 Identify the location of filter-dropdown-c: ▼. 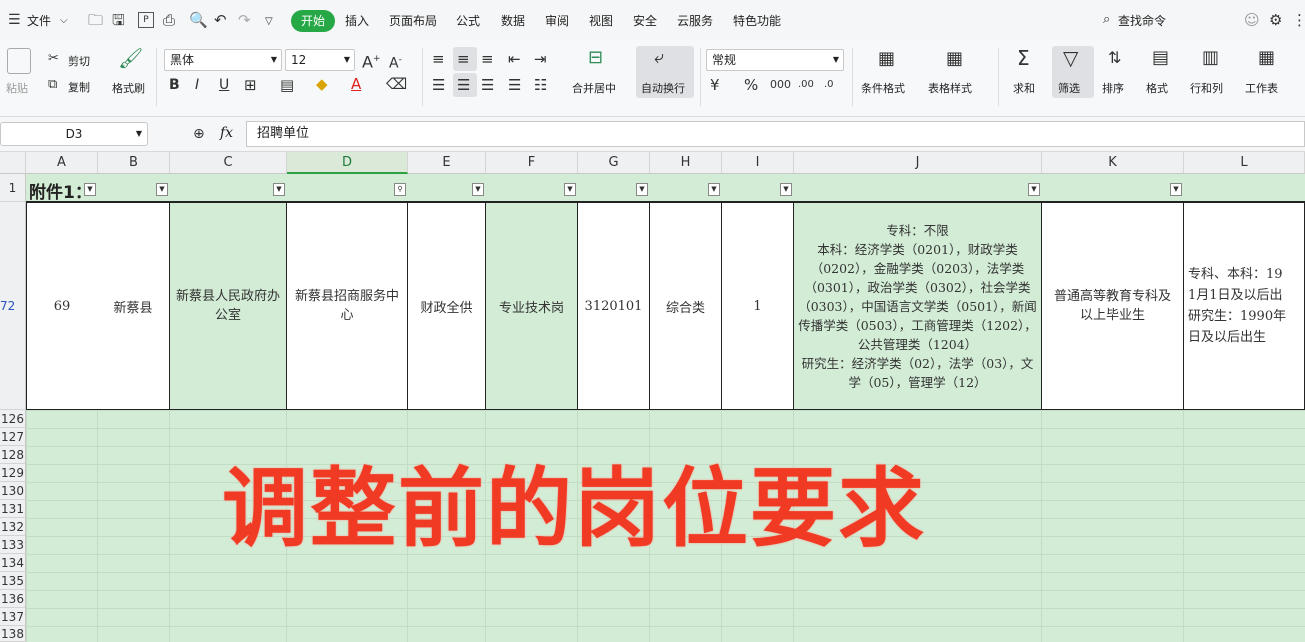
(279, 189).